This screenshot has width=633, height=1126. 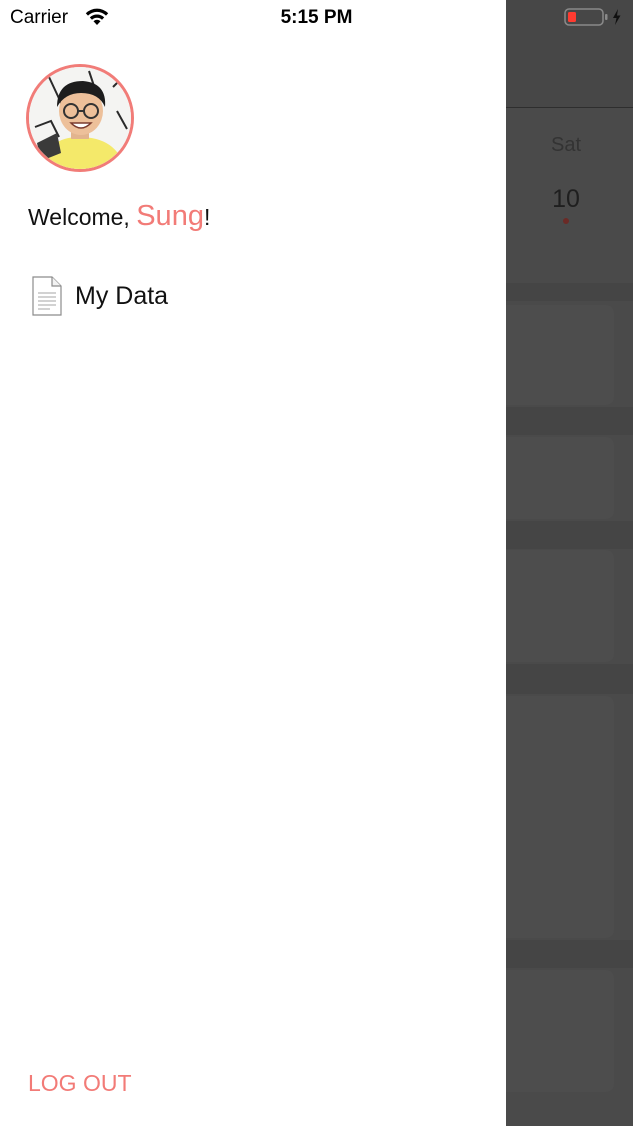 I want to click on battery-low-charging-icon, so click(x=592, y=17).